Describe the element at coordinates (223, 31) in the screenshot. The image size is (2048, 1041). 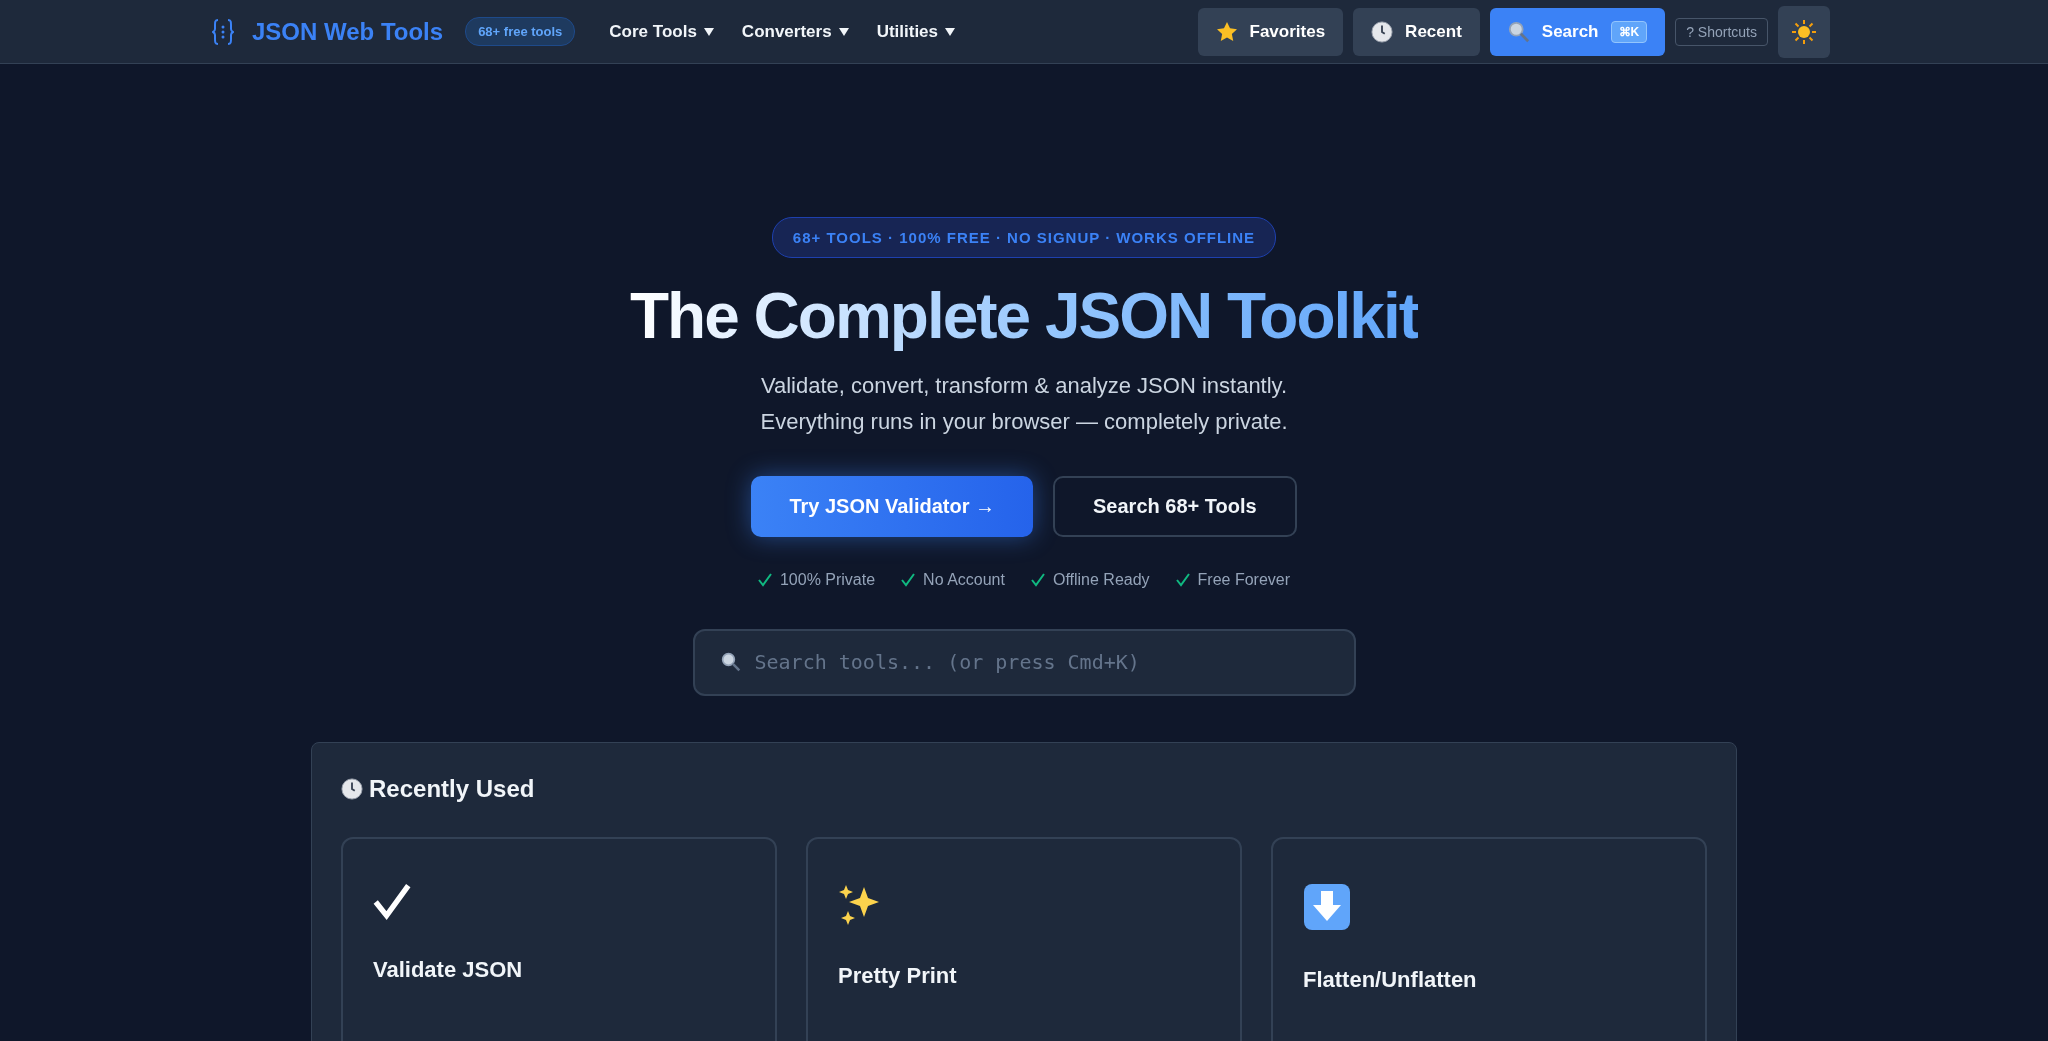
I see `braces-icon` at that location.